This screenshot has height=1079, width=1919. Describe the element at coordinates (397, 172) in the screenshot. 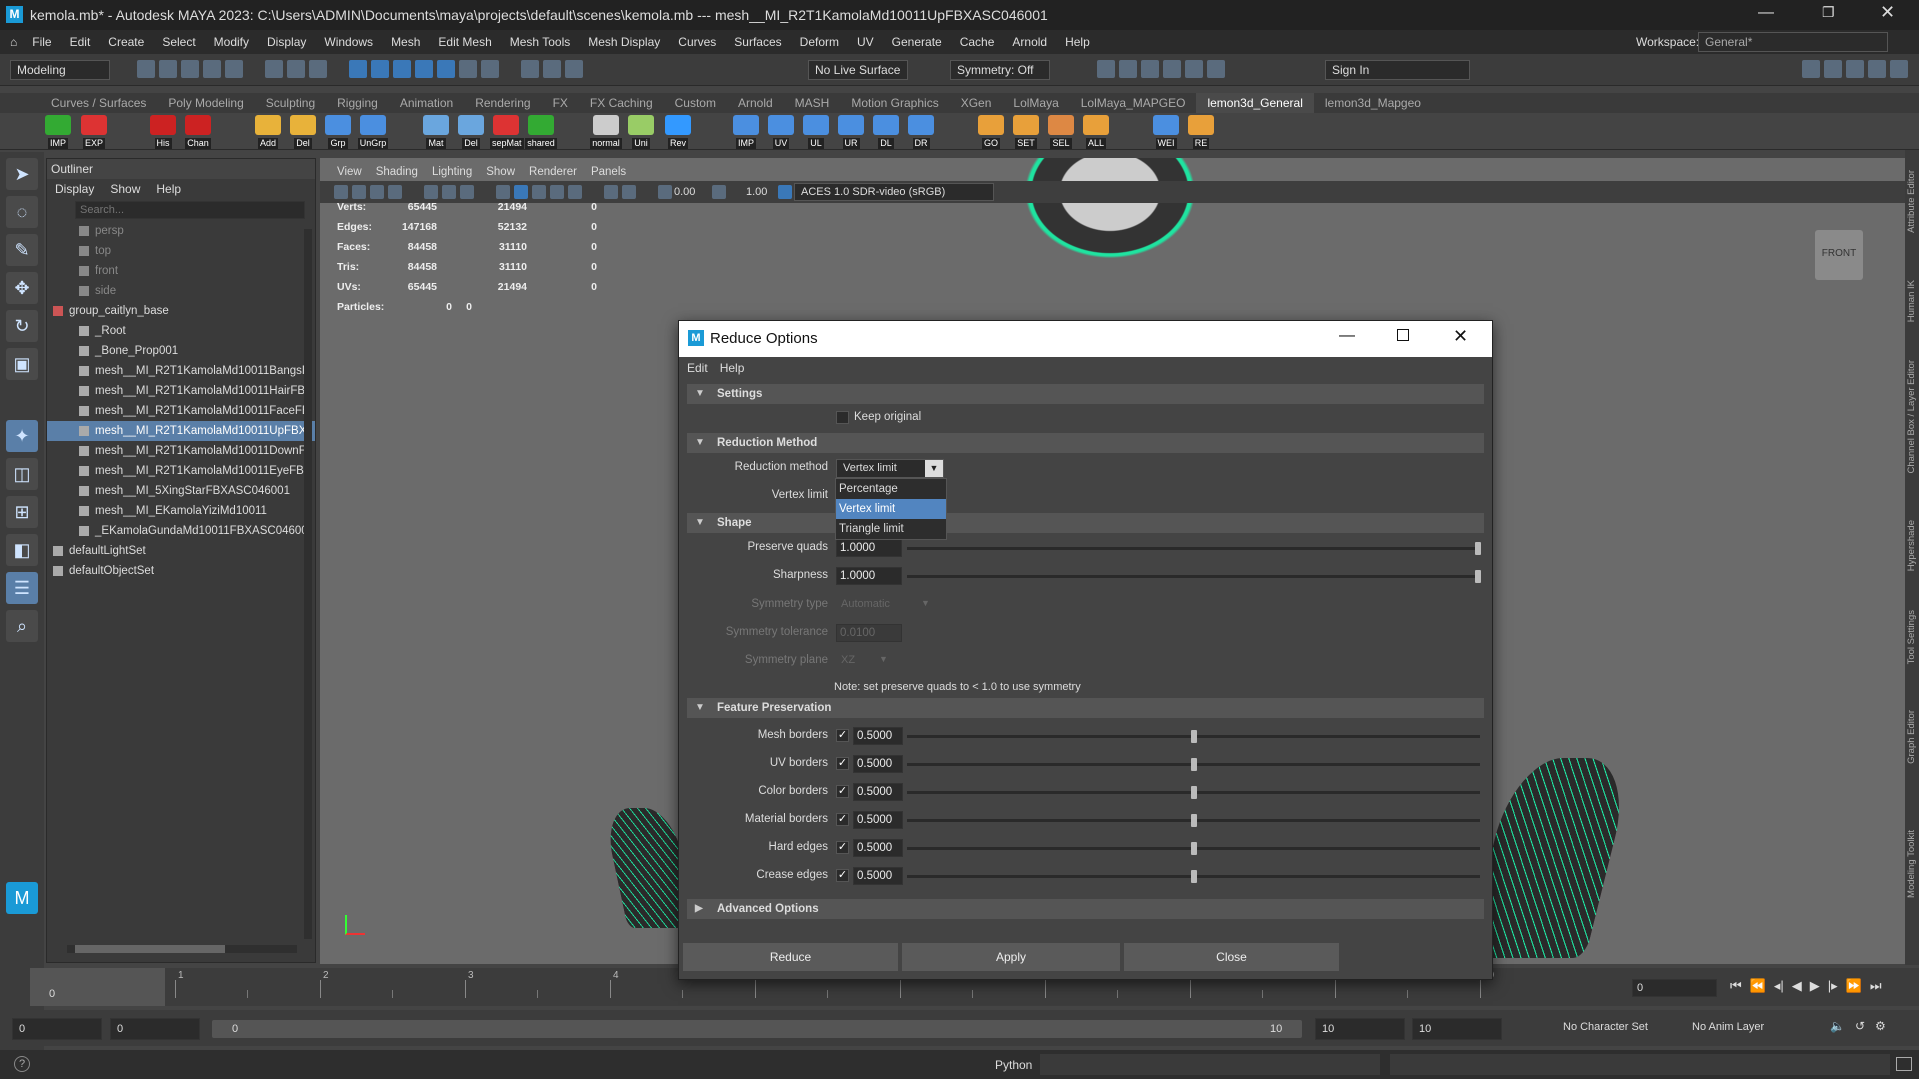

I see `viewport-menu-shading: Shading` at that location.